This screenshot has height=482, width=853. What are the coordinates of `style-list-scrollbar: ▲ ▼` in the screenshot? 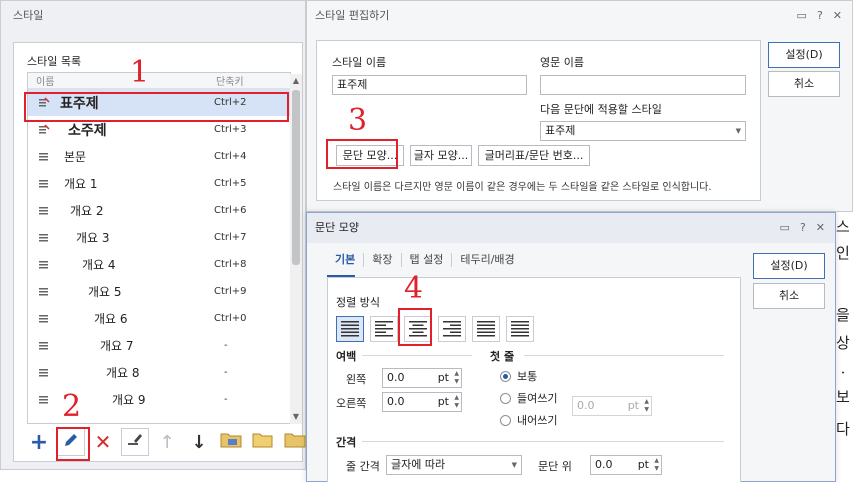 It's located at (296, 249).